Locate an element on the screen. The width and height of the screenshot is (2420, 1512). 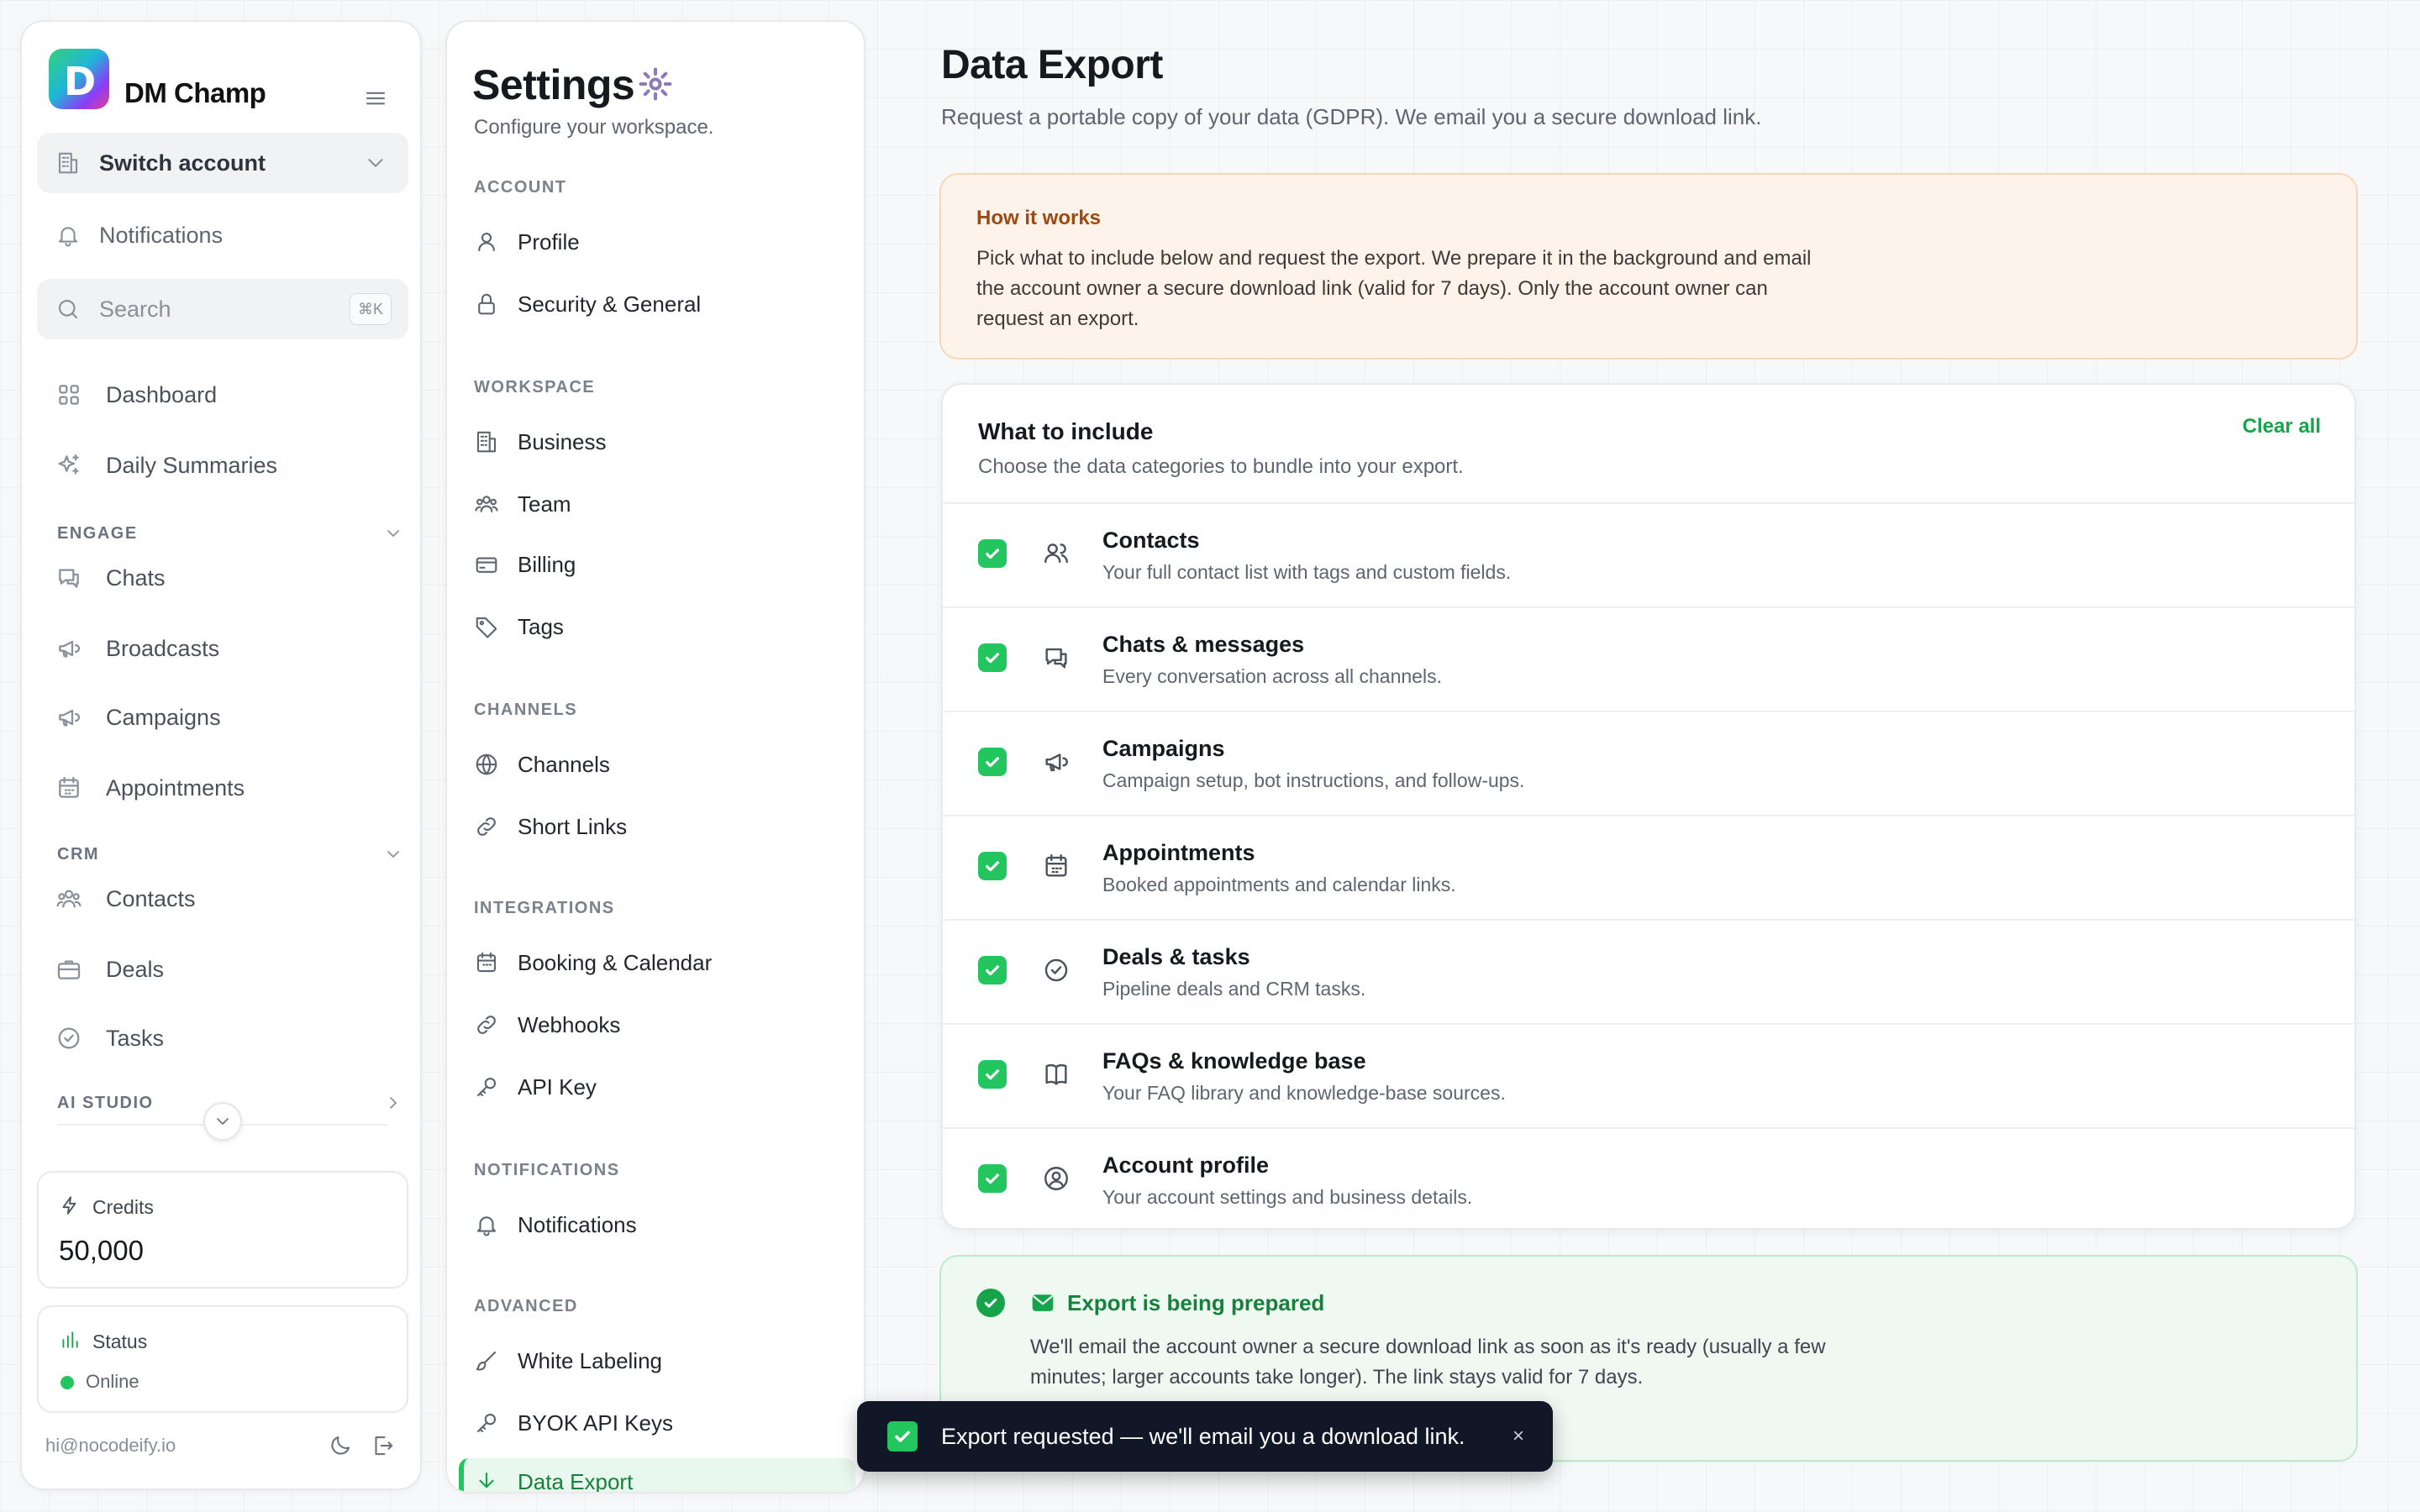
group-integrations: INTEGRATIONS is located at coordinates (544, 908).